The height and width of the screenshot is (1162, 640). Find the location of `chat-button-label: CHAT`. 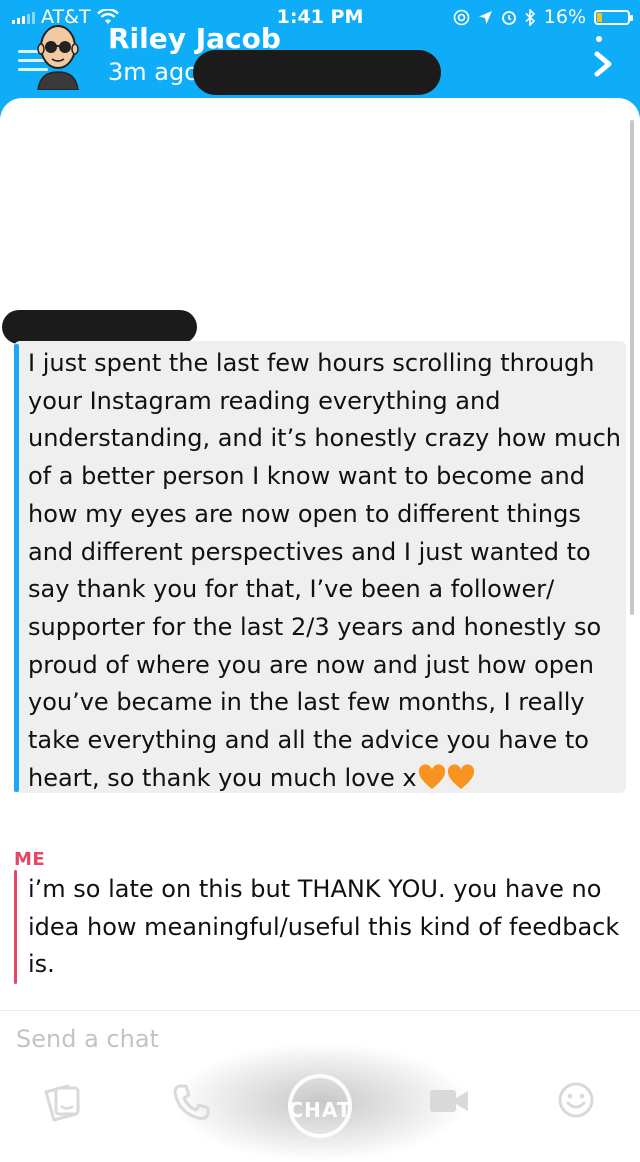

chat-button-label: CHAT is located at coordinates (320, 1110).